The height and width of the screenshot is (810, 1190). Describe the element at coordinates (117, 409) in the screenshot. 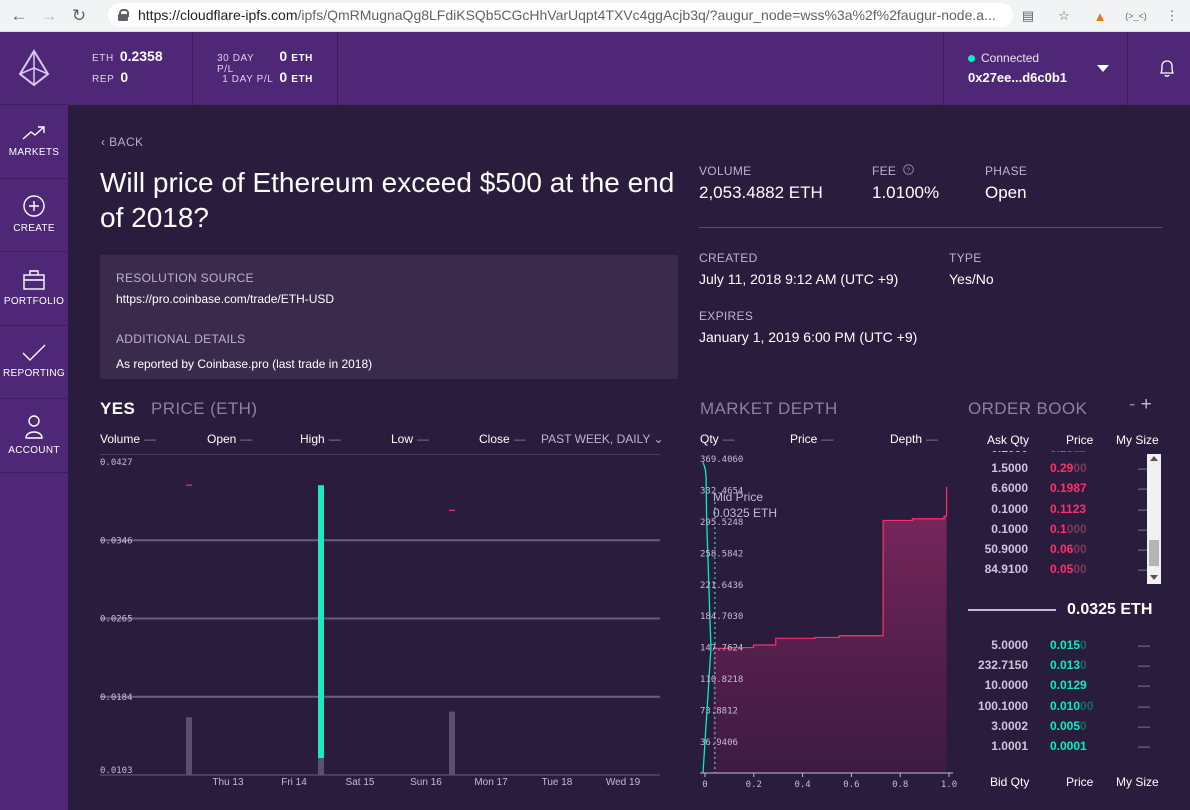

I see `outcome-tab-yes: YES` at that location.